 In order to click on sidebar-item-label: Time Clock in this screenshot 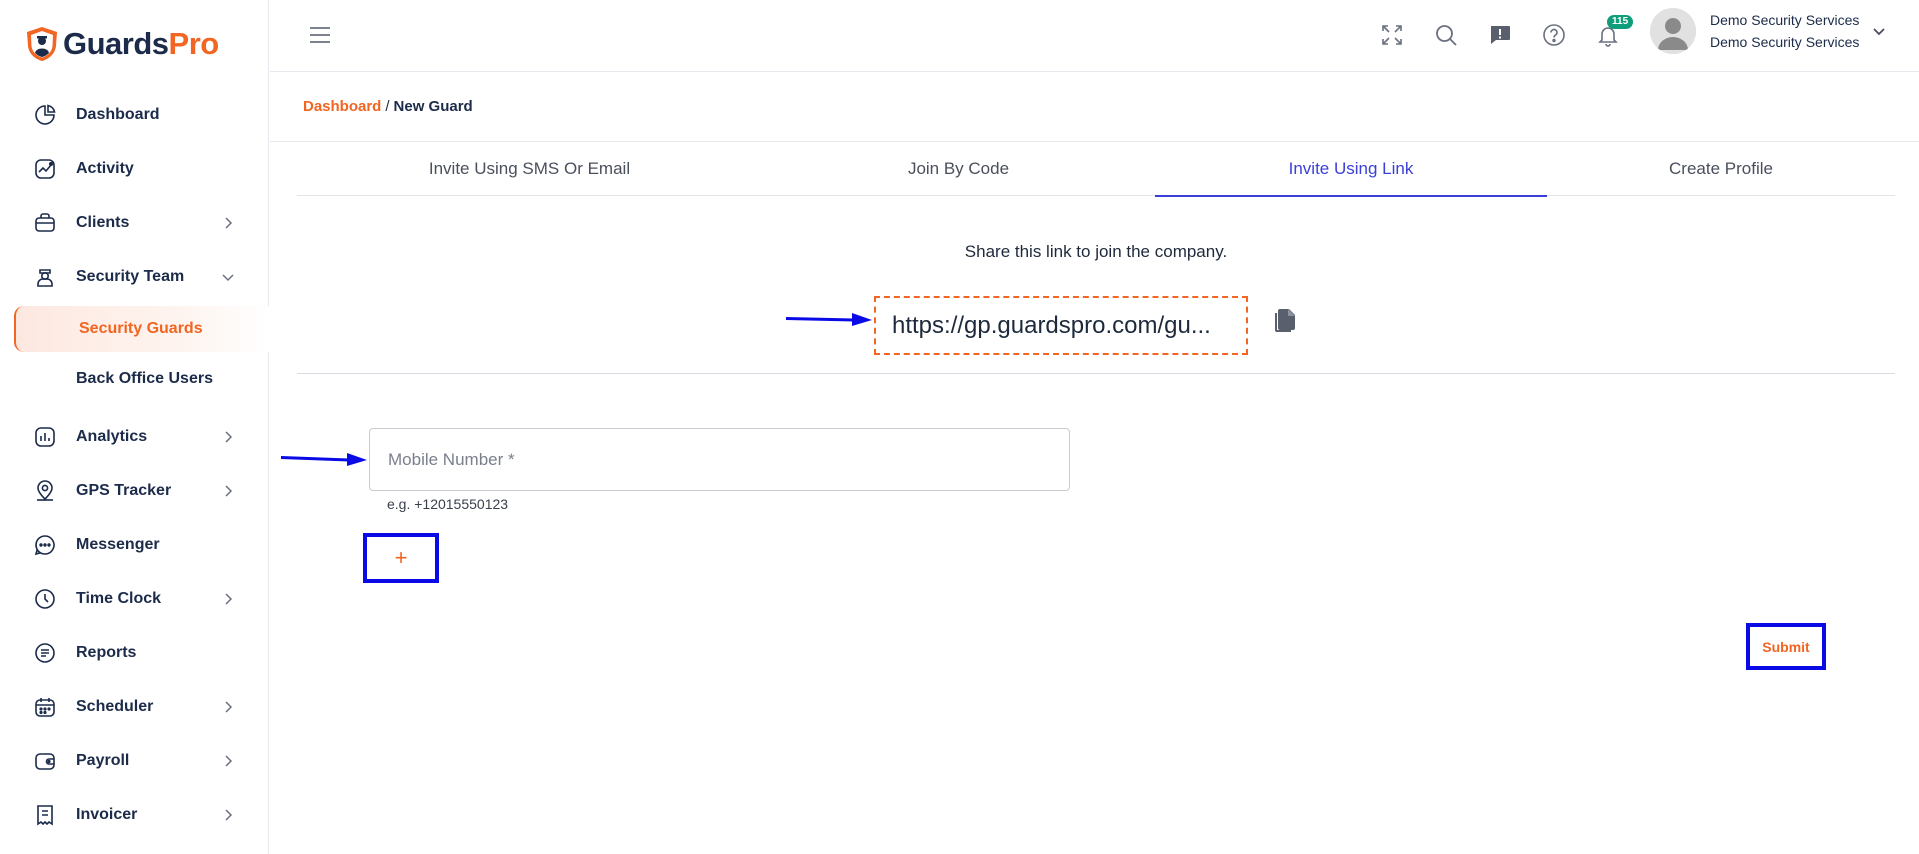, I will do `click(119, 598)`.